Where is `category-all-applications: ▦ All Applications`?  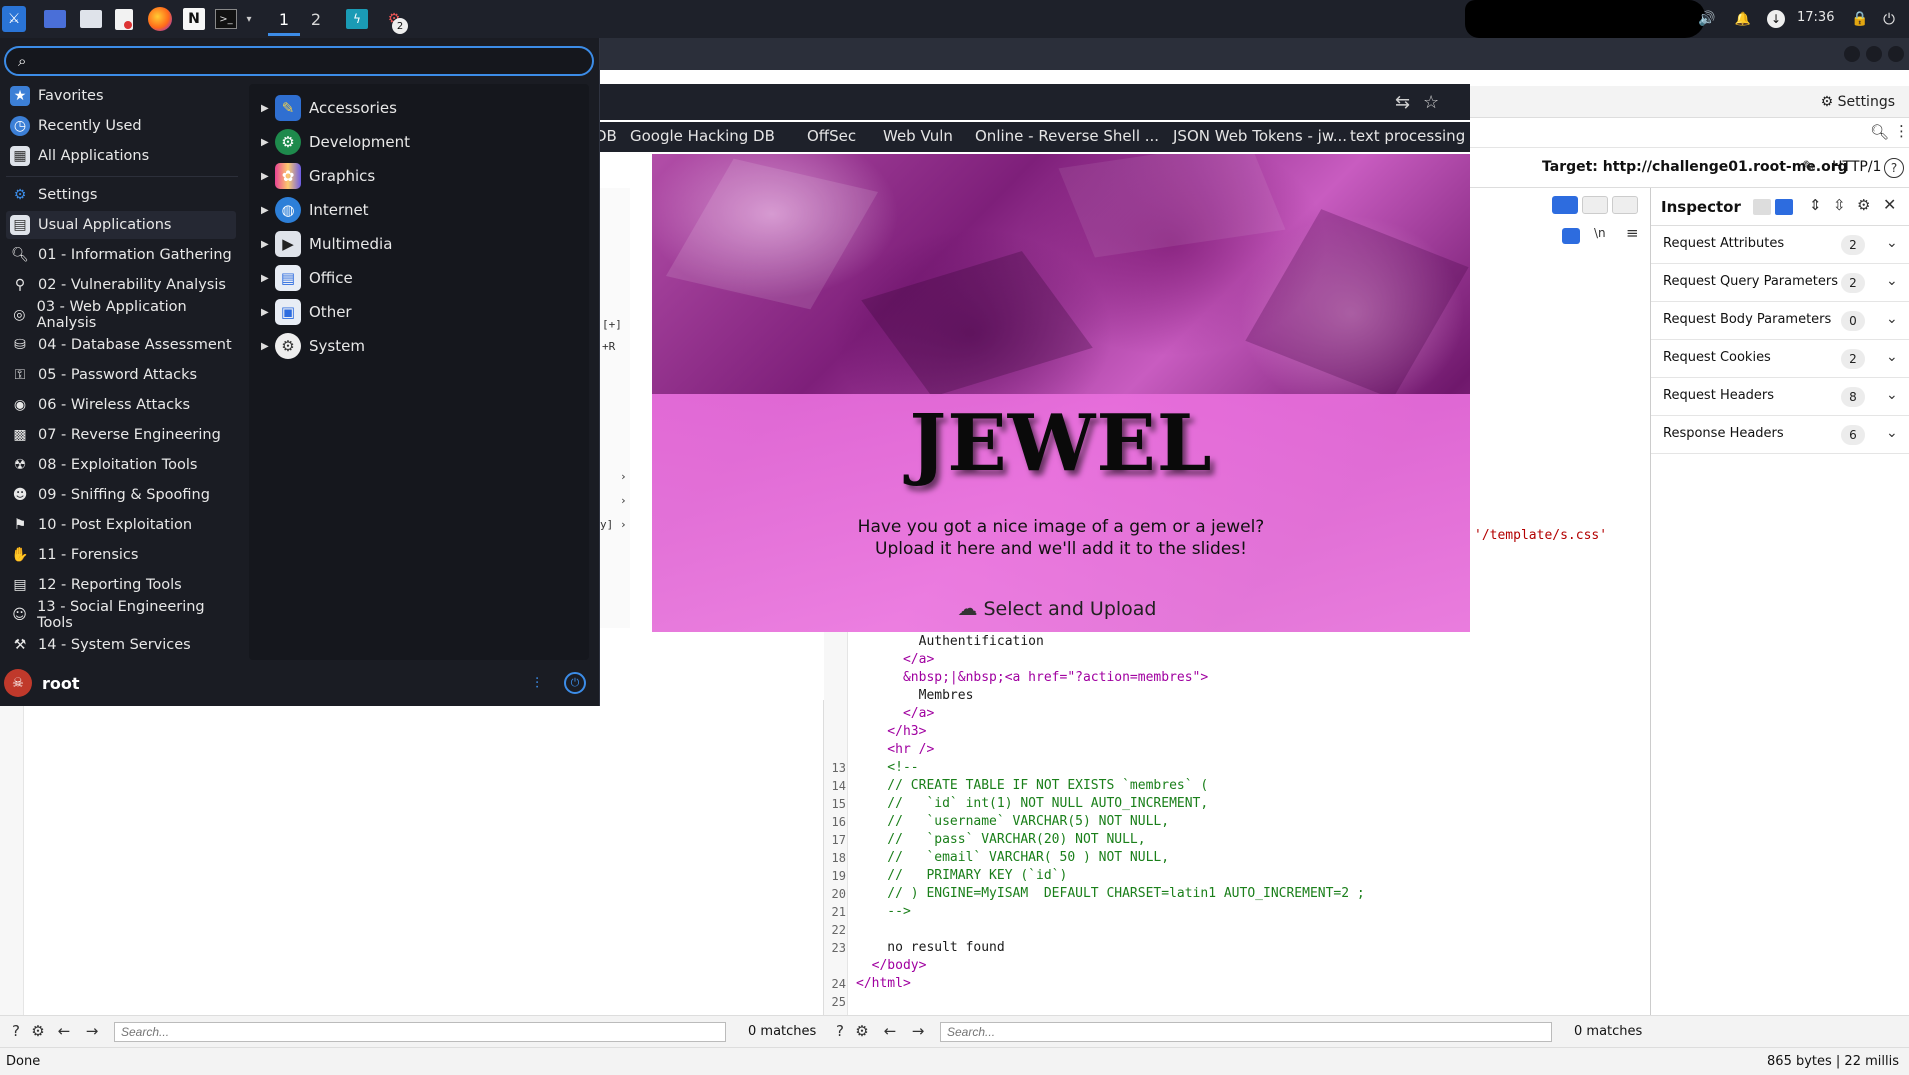 category-all-applications: ▦ All Applications is located at coordinates (121, 156).